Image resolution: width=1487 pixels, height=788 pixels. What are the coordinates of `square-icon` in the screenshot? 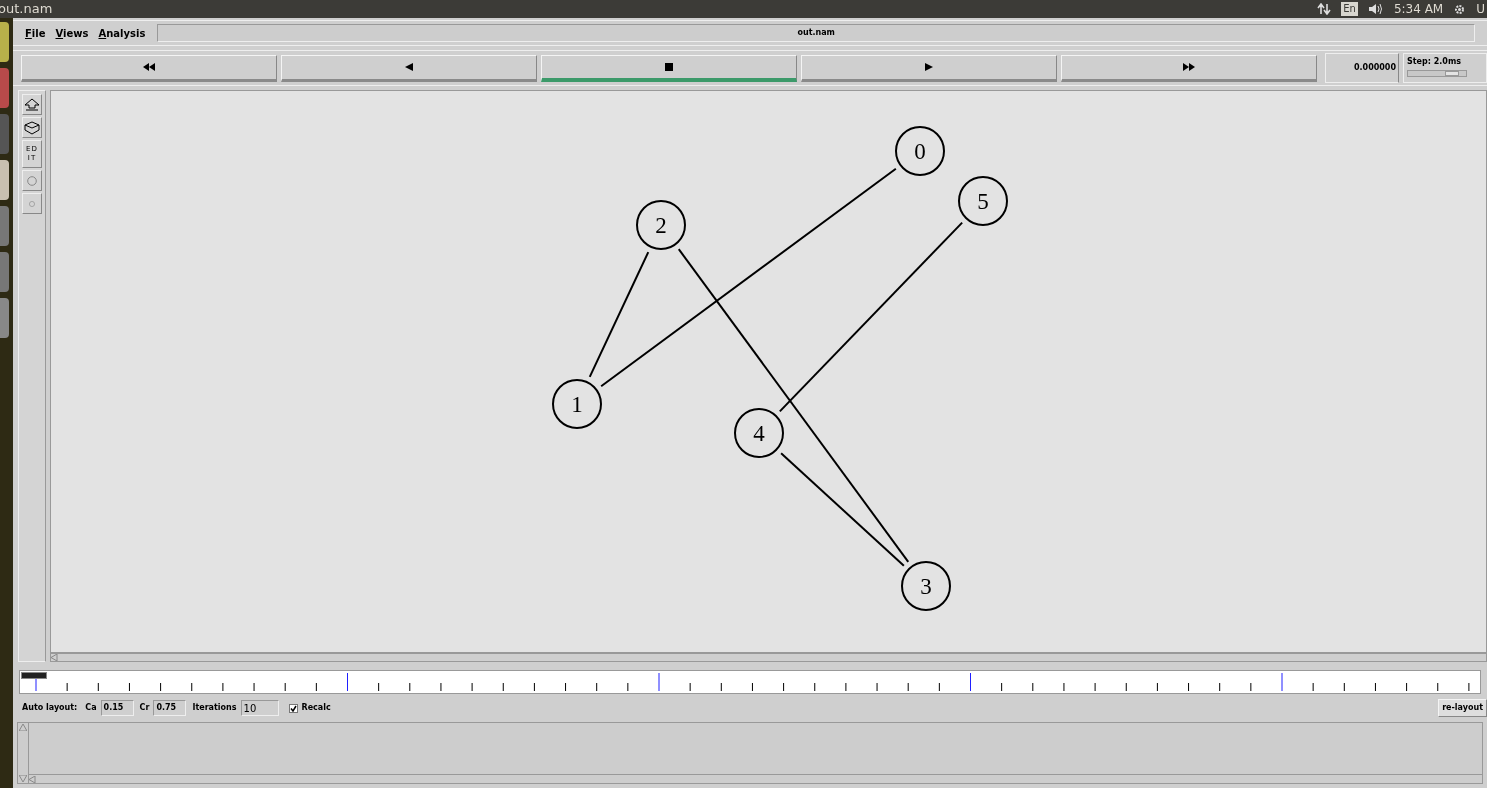 It's located at (669, 66).